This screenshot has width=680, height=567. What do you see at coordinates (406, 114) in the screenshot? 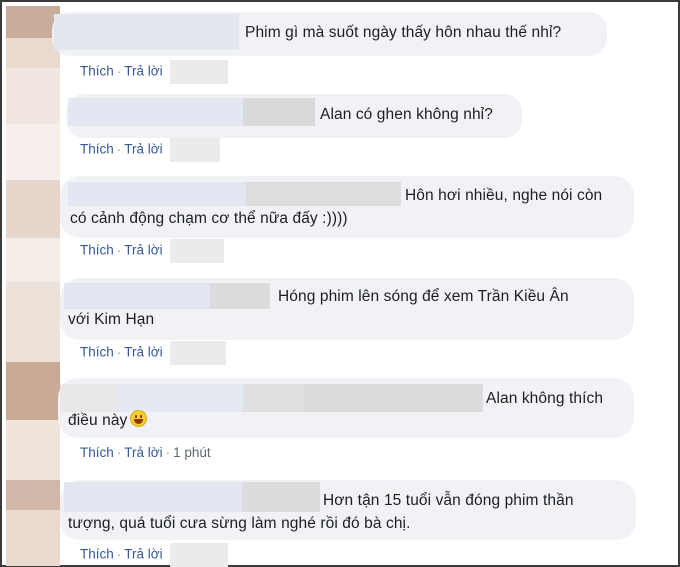
I see `comment-text: Alan có ghen không nhỉ?` at bounding box center [406, 114].